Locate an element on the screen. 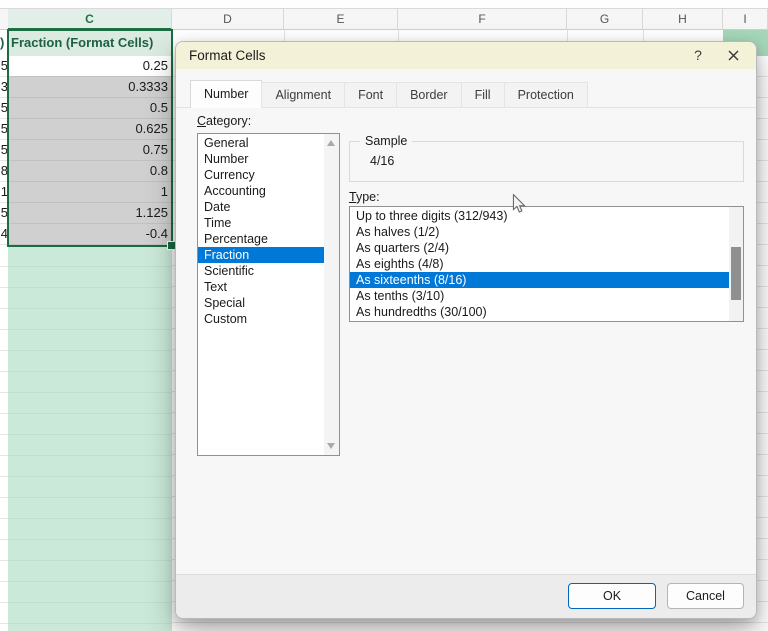 The height and width of the screenshot is (631, 768). tab-font: Font is located at coordinates (371, 95).